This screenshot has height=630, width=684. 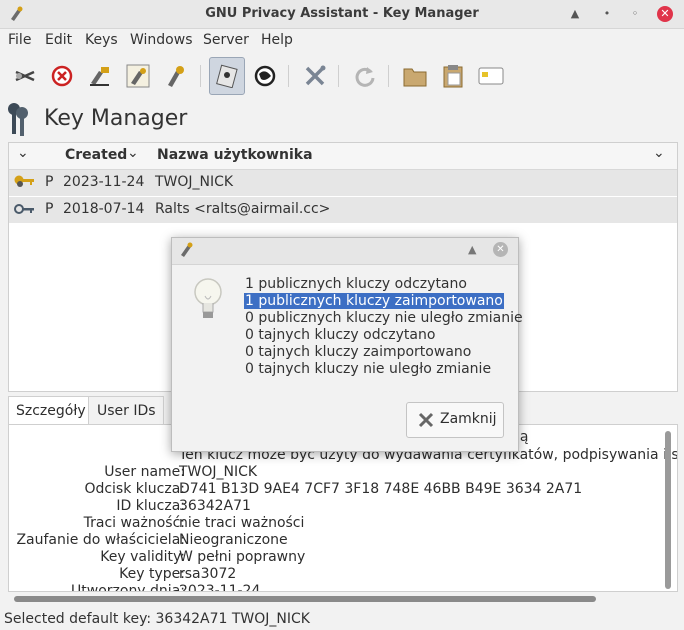 What do you see at coordinates (134, 489) in the screenshot?
I see `field-label: Odcisk klucza:` at bounding box center [134, 489].